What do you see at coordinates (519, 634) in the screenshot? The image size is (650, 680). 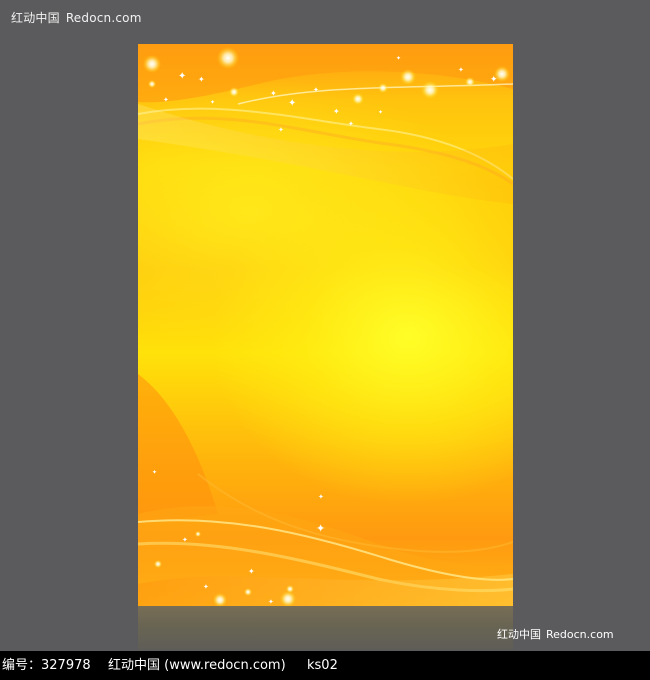 I see `watermark-right-cn: 红动中国` at bounding box center [519, 634].